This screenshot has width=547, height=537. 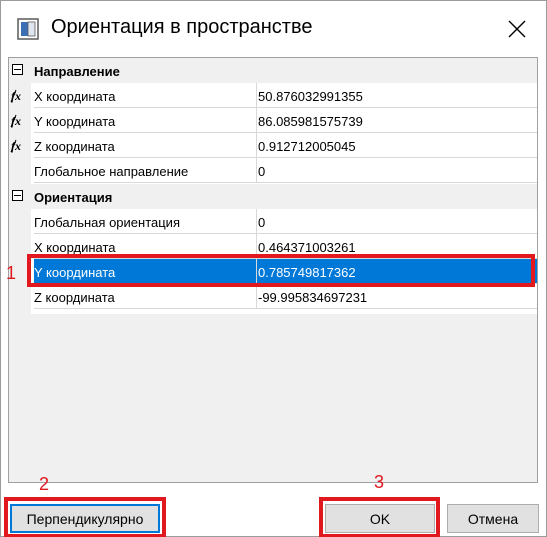 I want to click on property-row-direction-x: fx X координата 50.876032991355, so click(x=273, y=95).